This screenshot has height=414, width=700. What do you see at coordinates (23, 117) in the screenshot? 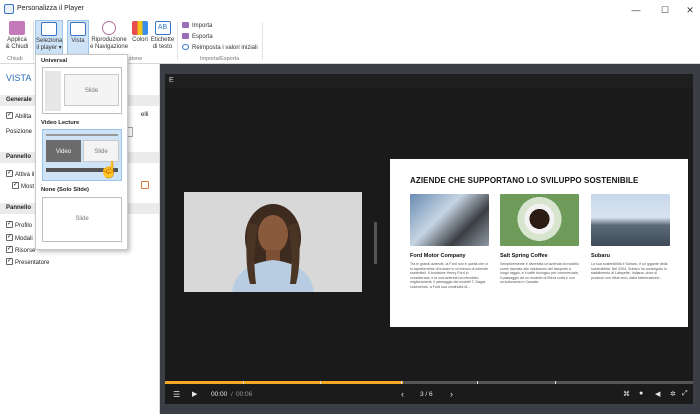
I see `enable-label: Abilita` at bounding box center [23, 117].